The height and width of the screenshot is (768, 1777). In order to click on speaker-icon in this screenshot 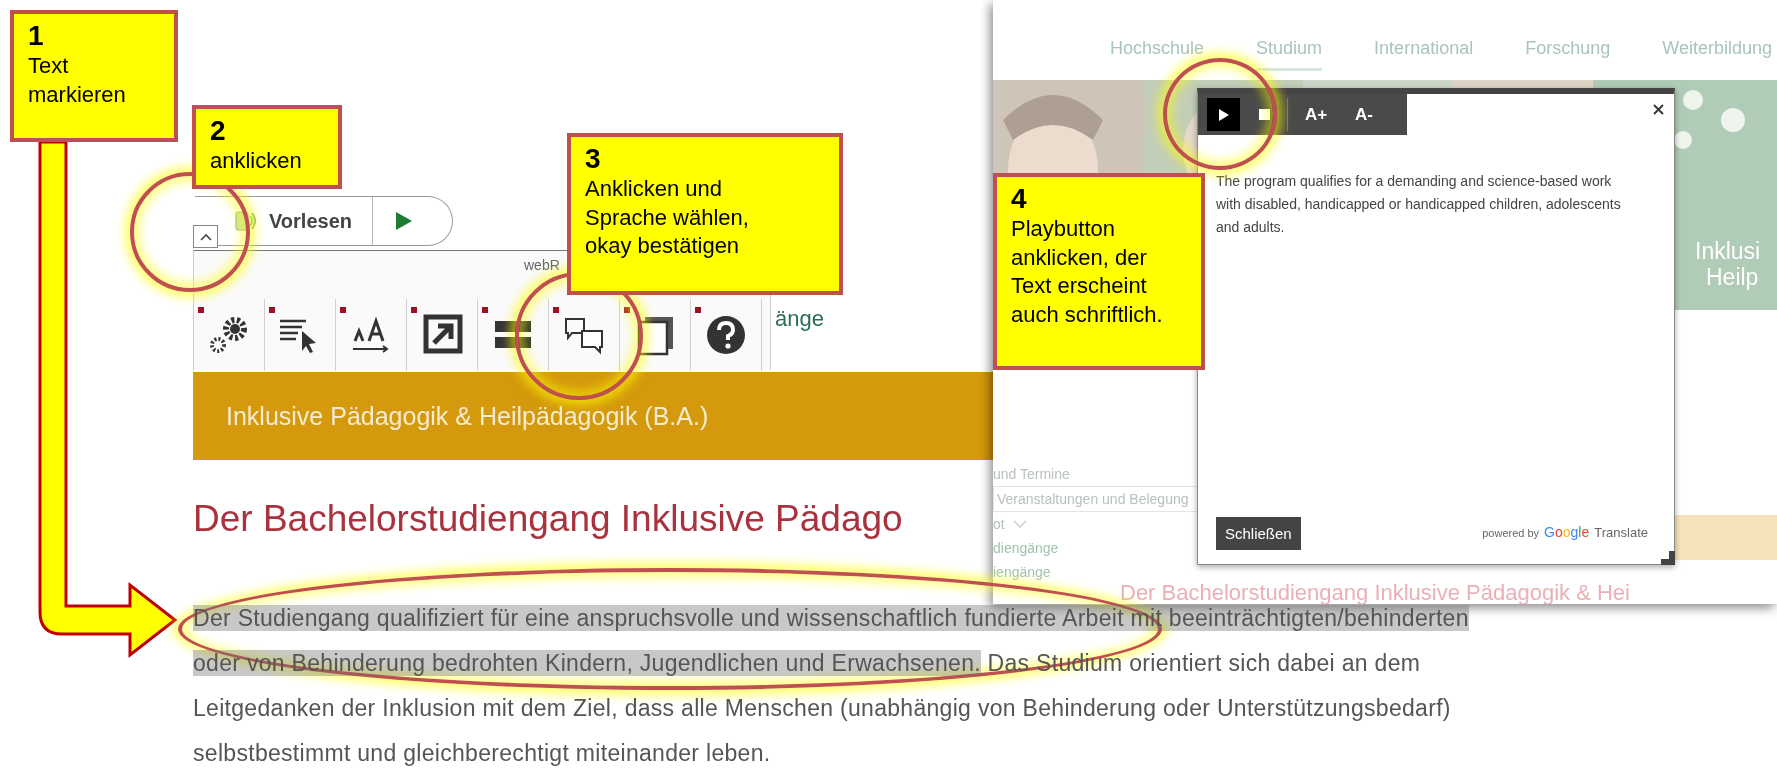, I will do `click(246, 221)`.